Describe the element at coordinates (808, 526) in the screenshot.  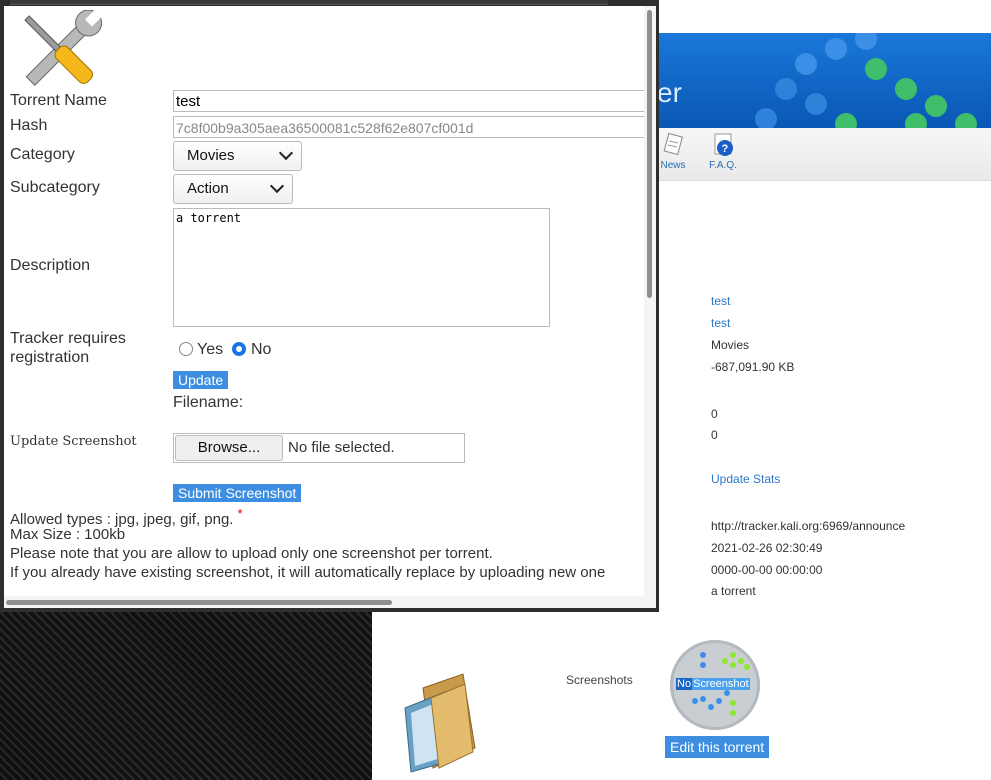
I see `announce-url: http://tracker.kali.org:6969/announce` at that location.